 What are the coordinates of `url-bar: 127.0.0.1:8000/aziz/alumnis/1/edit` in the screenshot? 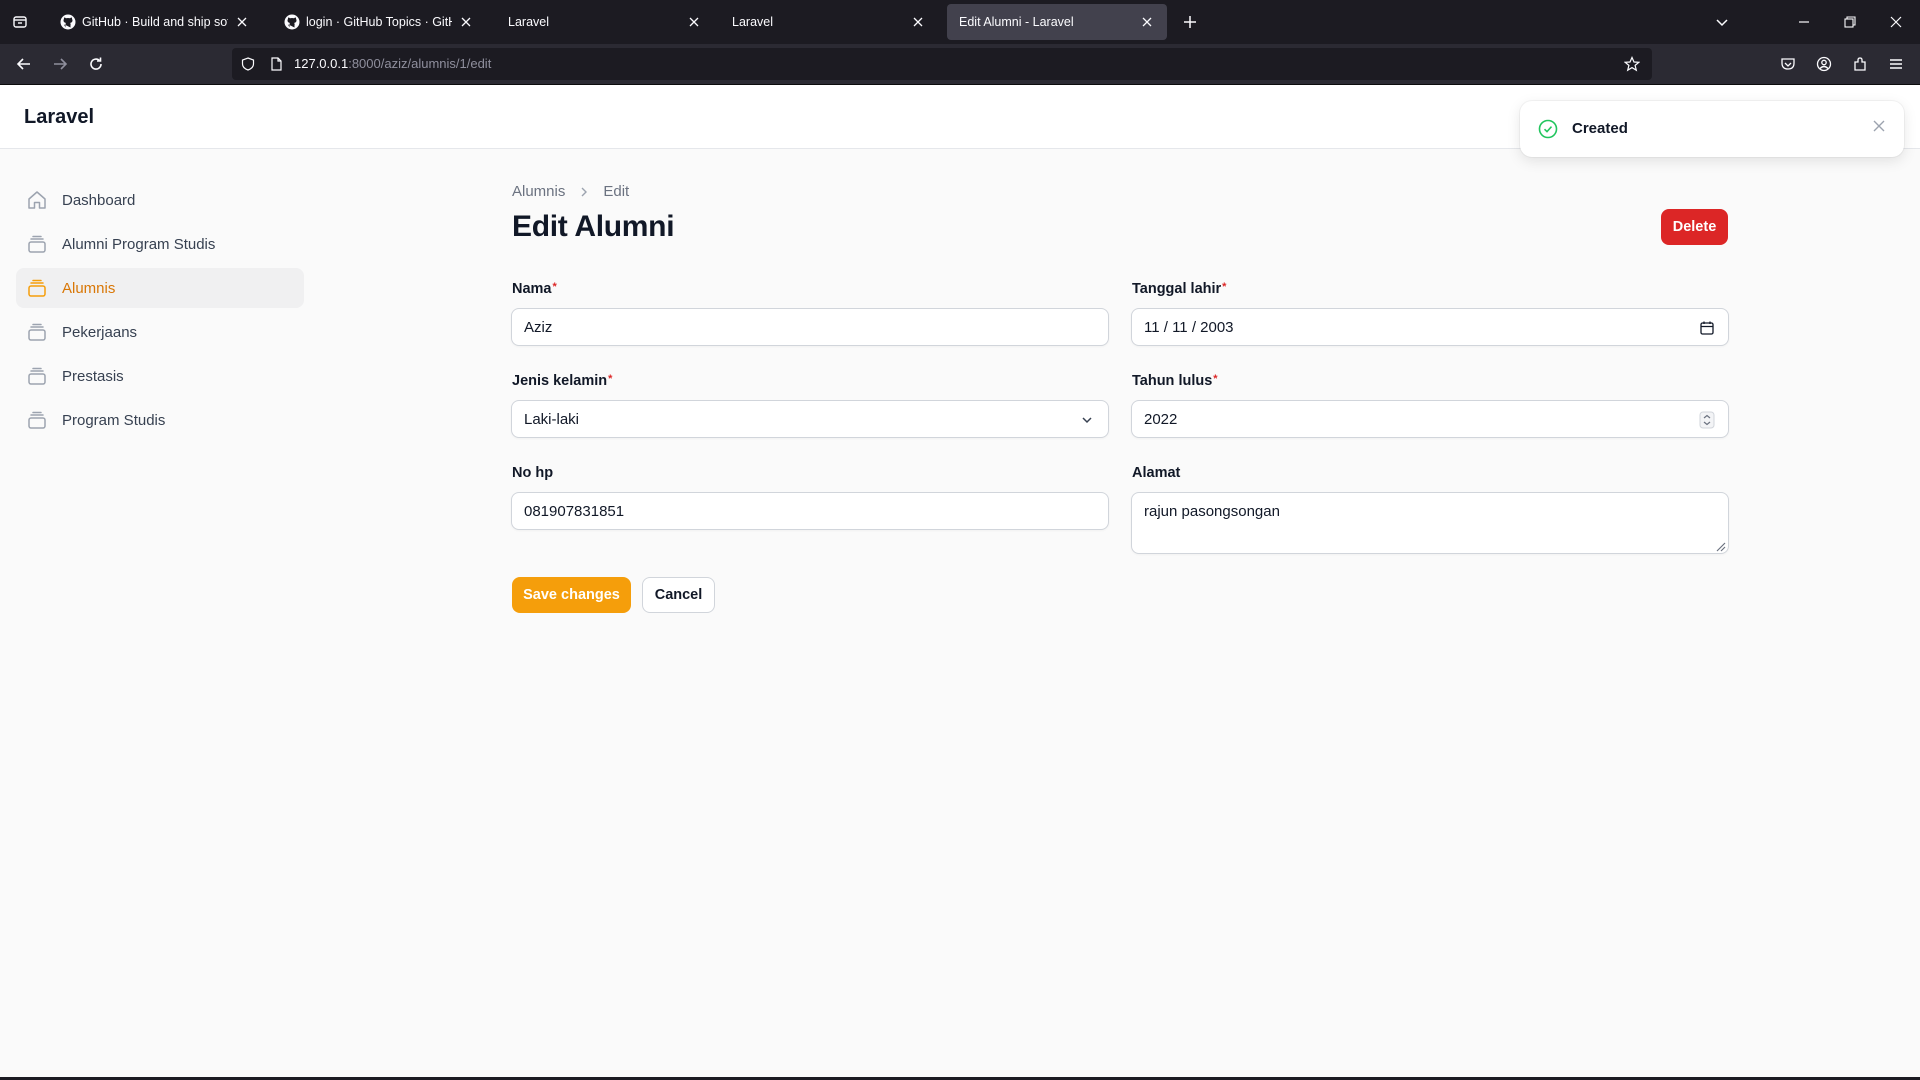 It's located at (942, 64).